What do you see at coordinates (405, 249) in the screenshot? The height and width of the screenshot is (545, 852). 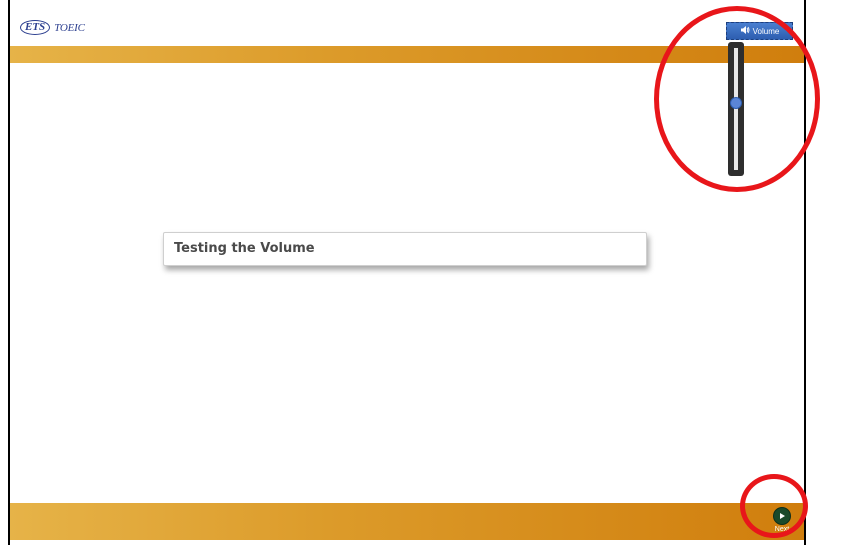 I see `content-title-box: Testing the Volume` at bounding box center [405, 249].